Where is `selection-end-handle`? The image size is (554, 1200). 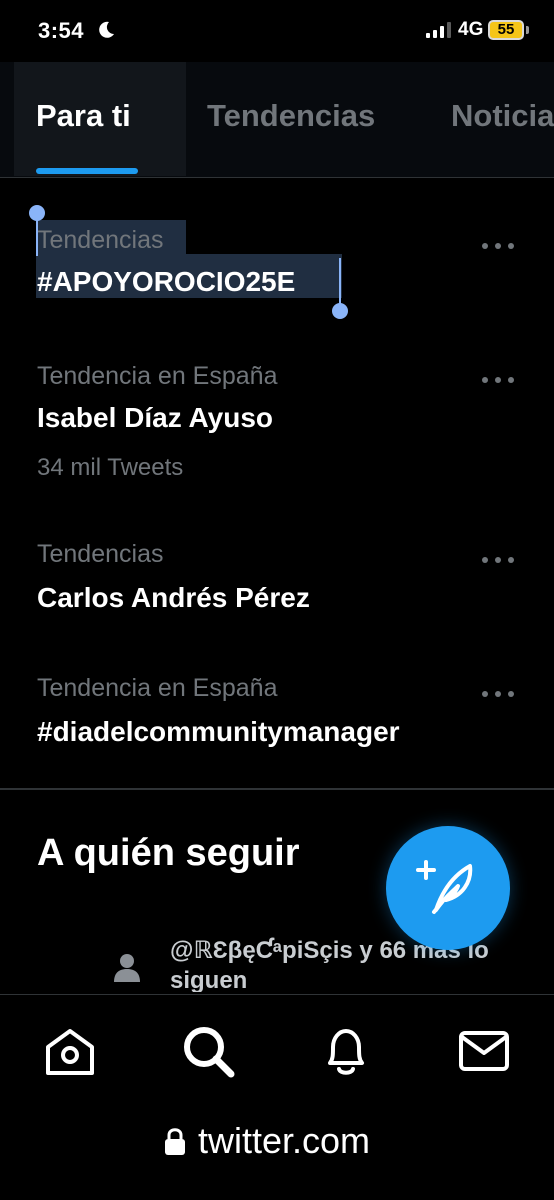 selection-end-handle is located at coordinates (340, 311).